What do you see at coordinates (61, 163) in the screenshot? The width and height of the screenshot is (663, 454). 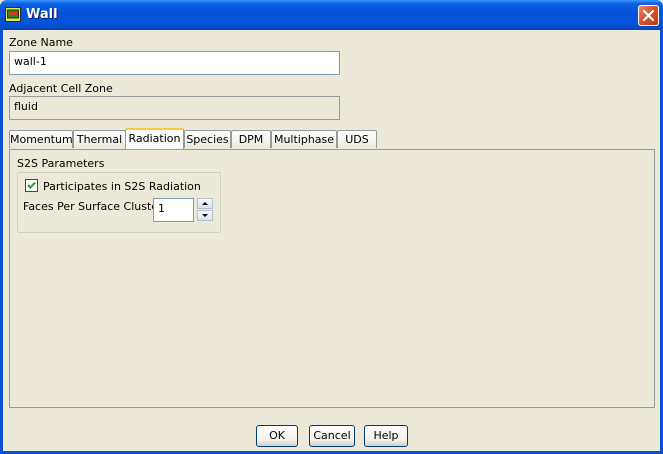 I see `s2s-parameters-title: S2S Parameters` at bounding box center [61, 163].